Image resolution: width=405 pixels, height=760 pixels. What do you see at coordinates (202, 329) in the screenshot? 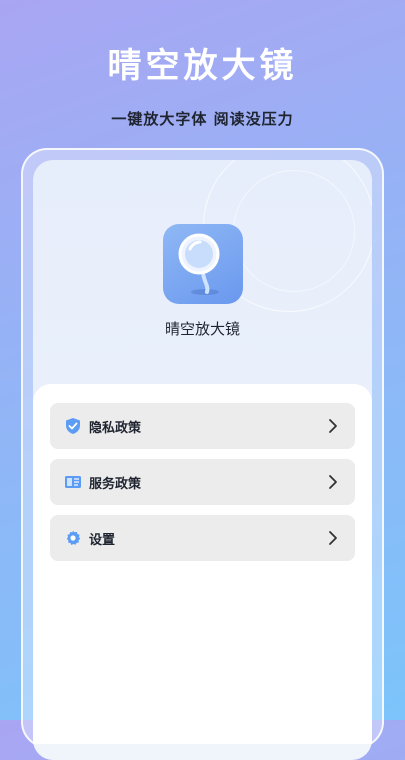
I see `app-name: 晴空放大镜` at bounding box center [202, 329].